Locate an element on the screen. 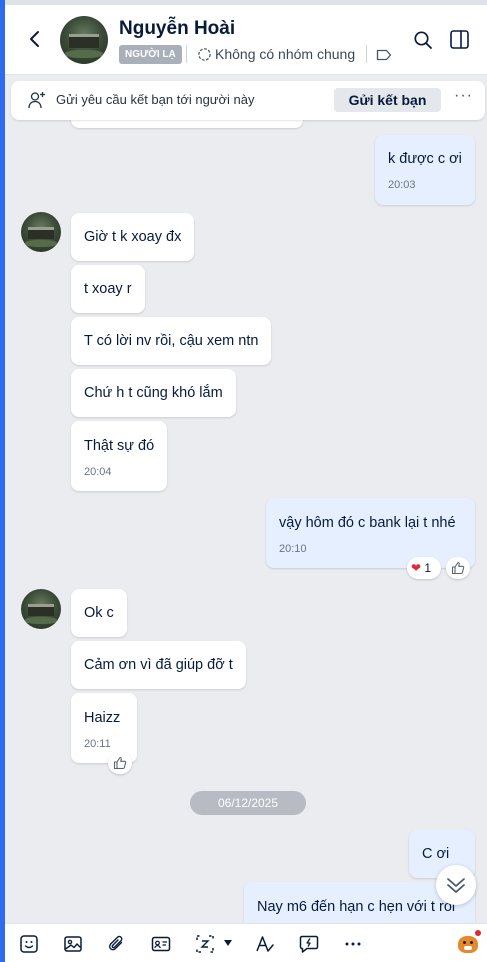 This screenshot has height=962, width=487. message-time: 20:03 is located at coordinates (402, 185).